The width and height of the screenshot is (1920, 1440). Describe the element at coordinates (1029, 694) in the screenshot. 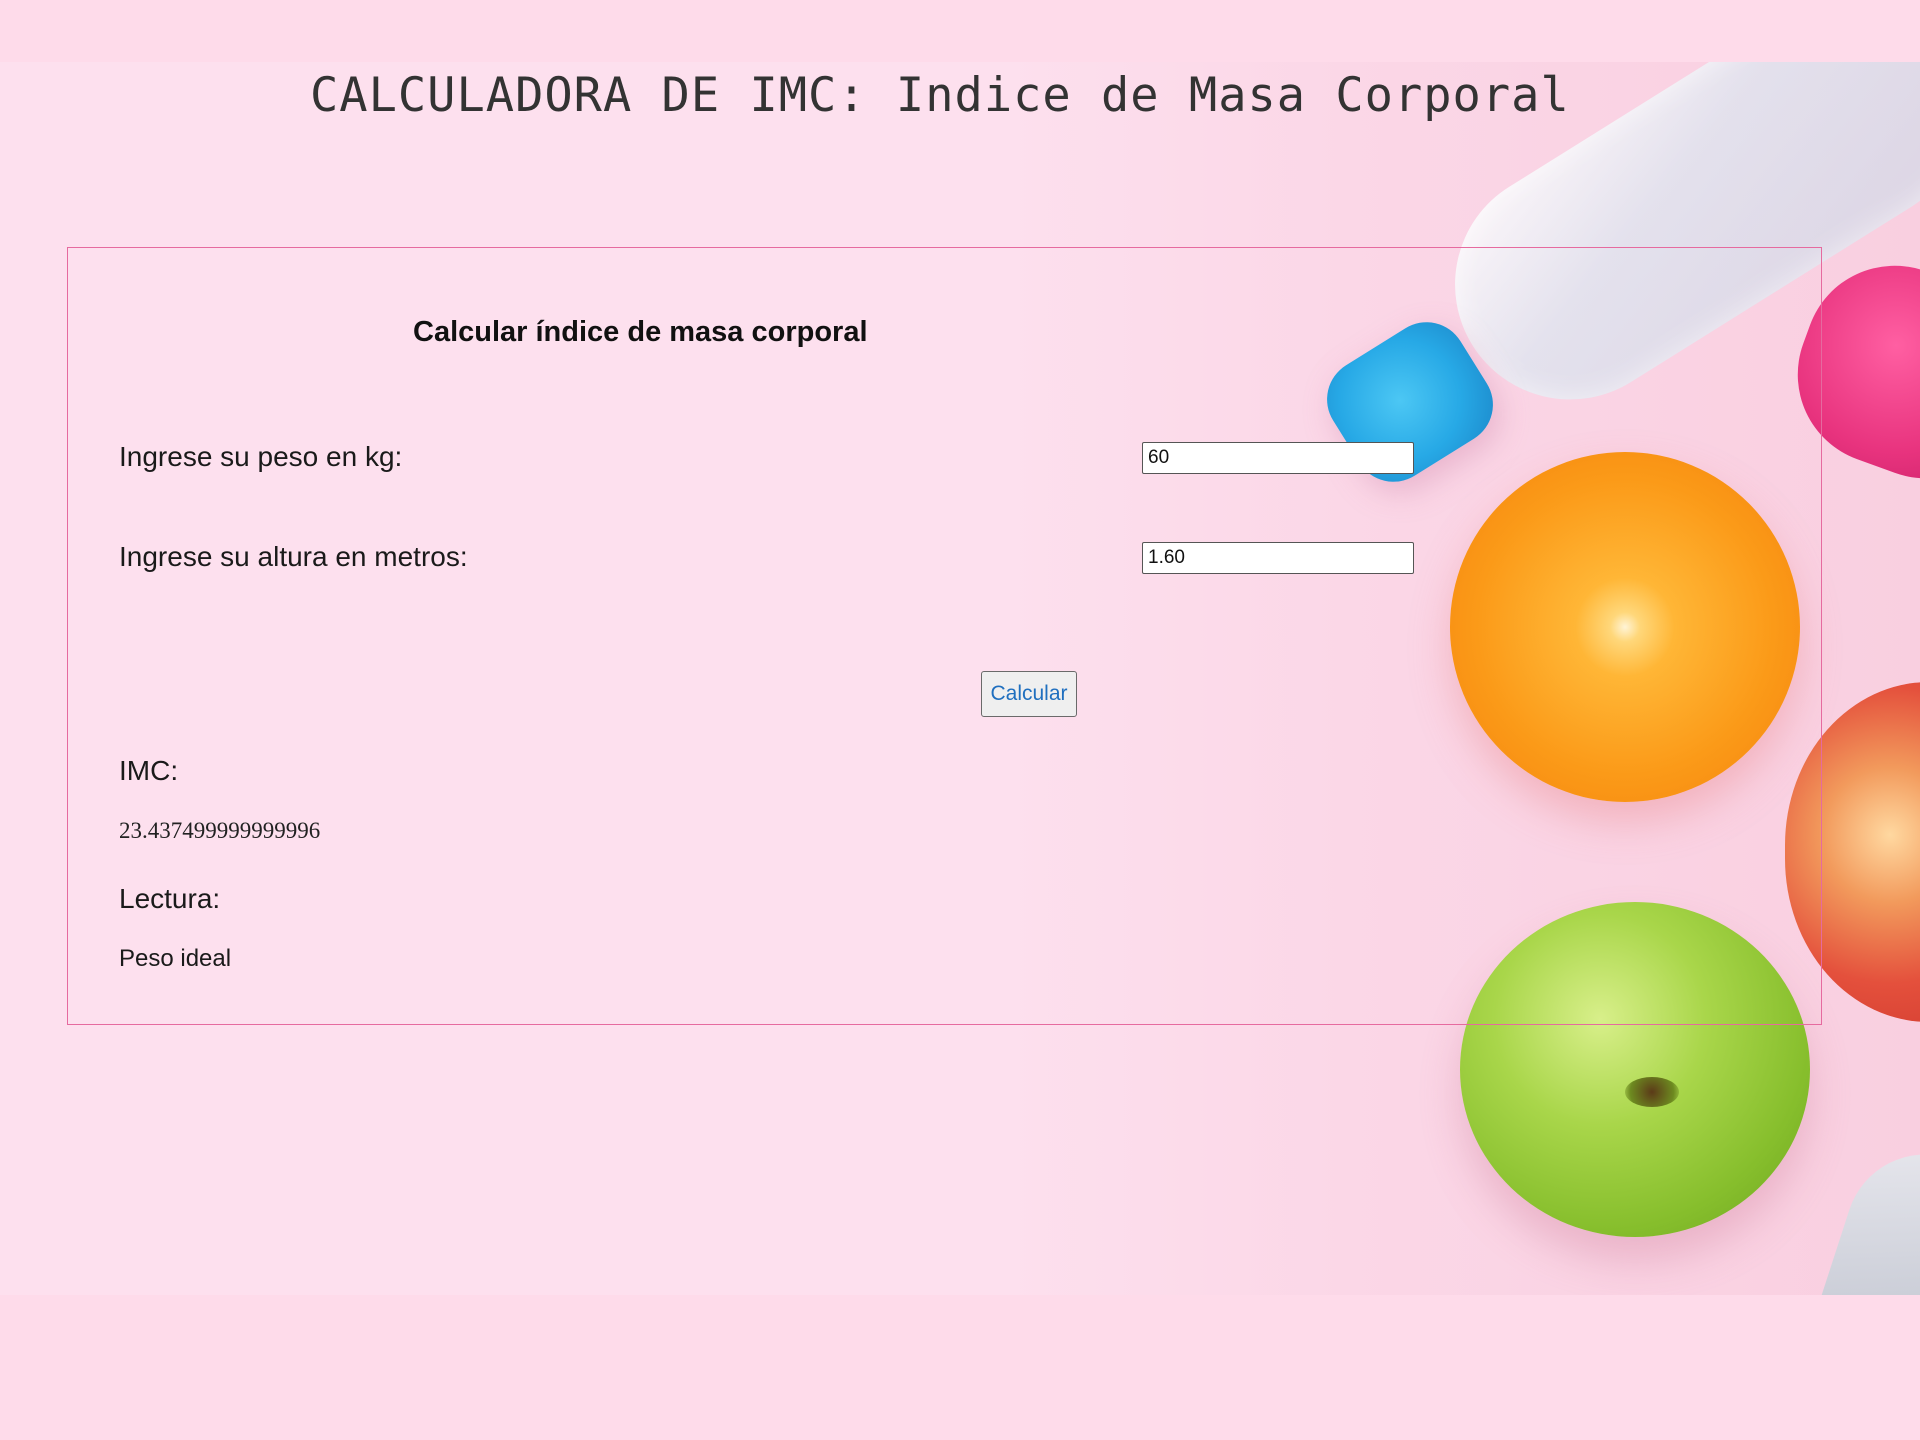

I see `calculate-button: Calcular` at that location.